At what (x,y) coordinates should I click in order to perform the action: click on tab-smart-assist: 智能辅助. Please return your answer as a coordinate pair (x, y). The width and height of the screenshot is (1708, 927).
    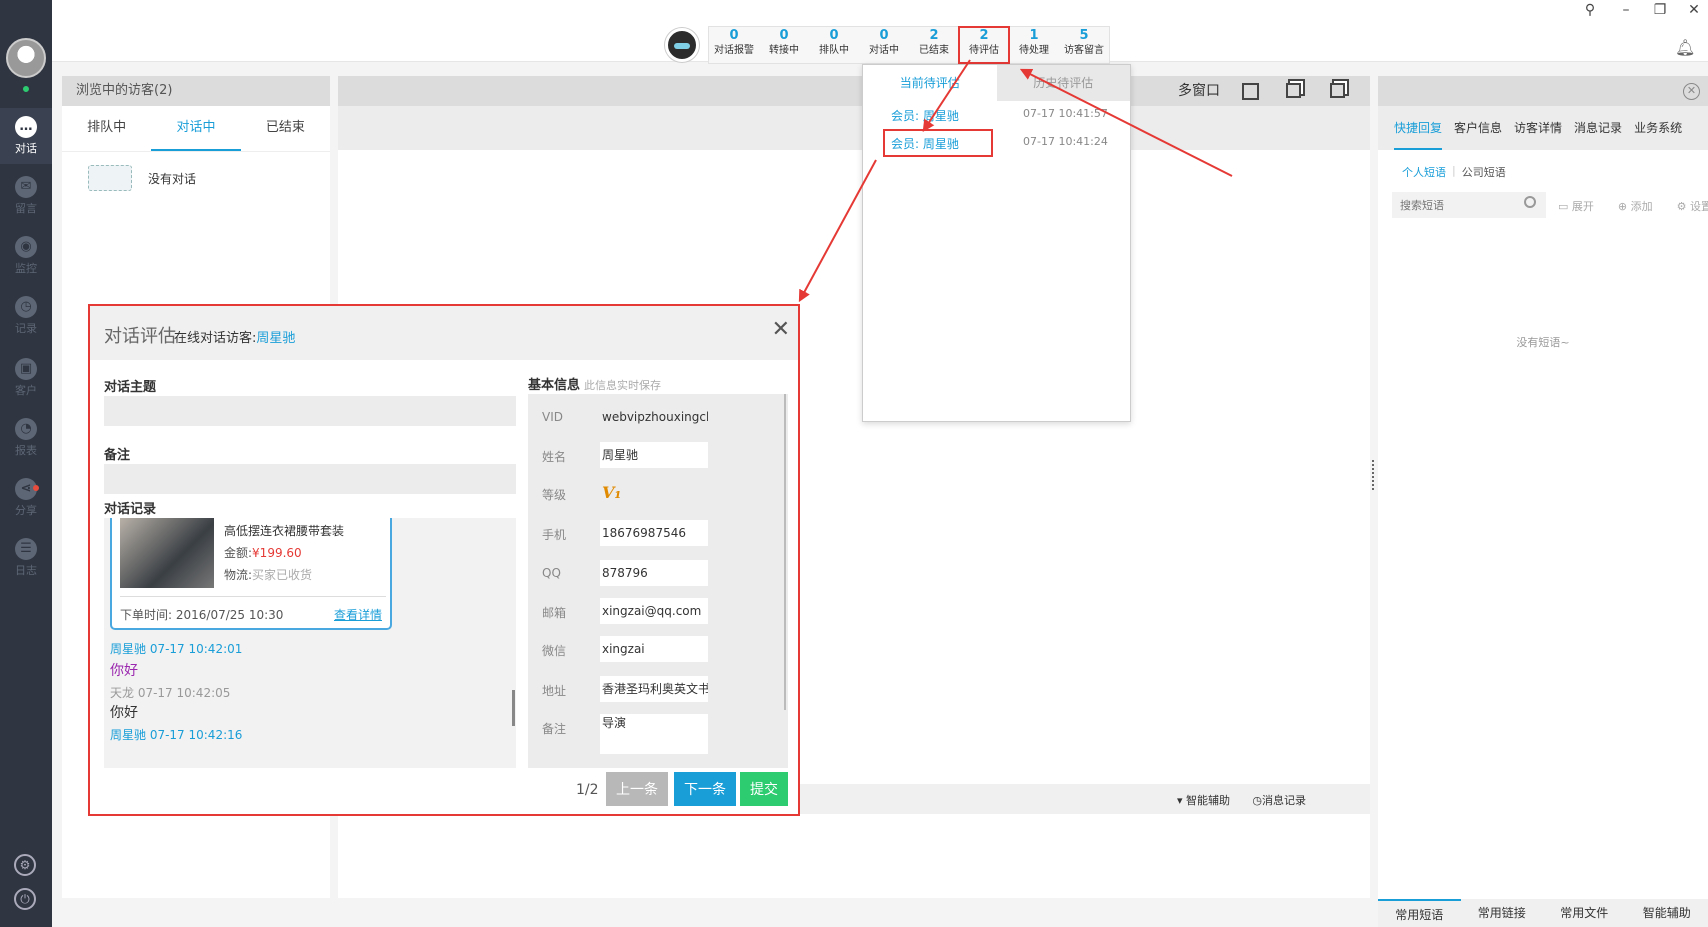
    Looking at the image, I should click on (1667, 913).